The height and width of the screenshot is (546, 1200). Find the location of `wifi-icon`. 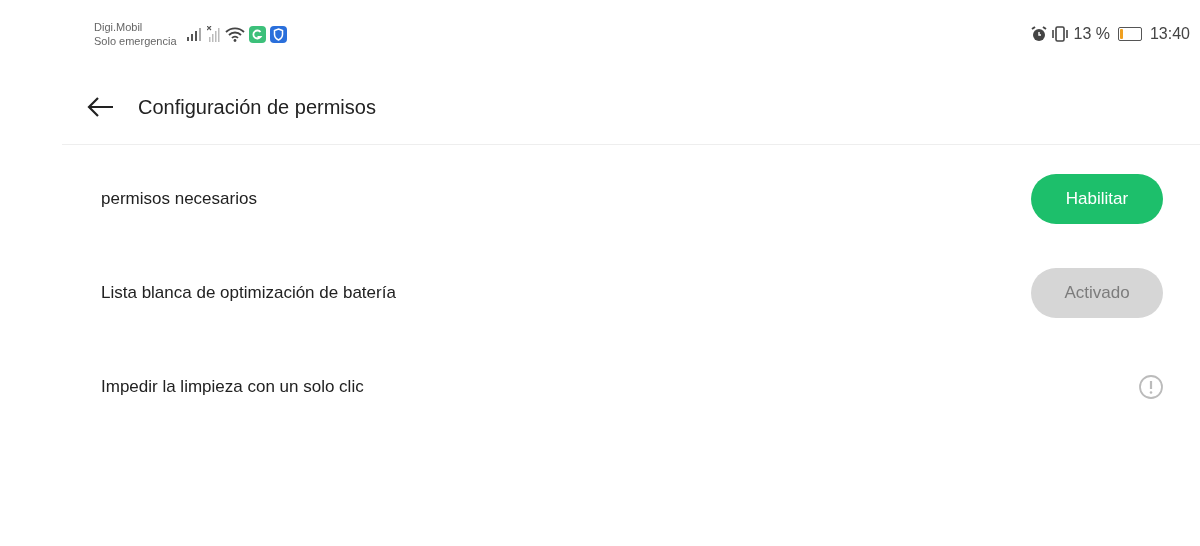

wifi-icon is located at coordinates (234, 34).